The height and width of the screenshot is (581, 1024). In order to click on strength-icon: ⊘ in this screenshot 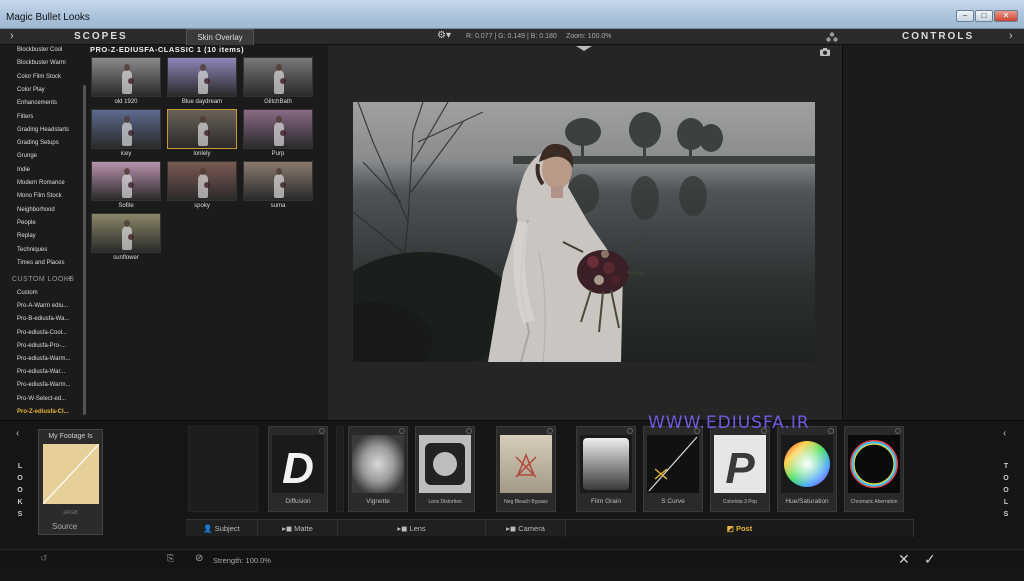, I will do `click(199, 558)`.